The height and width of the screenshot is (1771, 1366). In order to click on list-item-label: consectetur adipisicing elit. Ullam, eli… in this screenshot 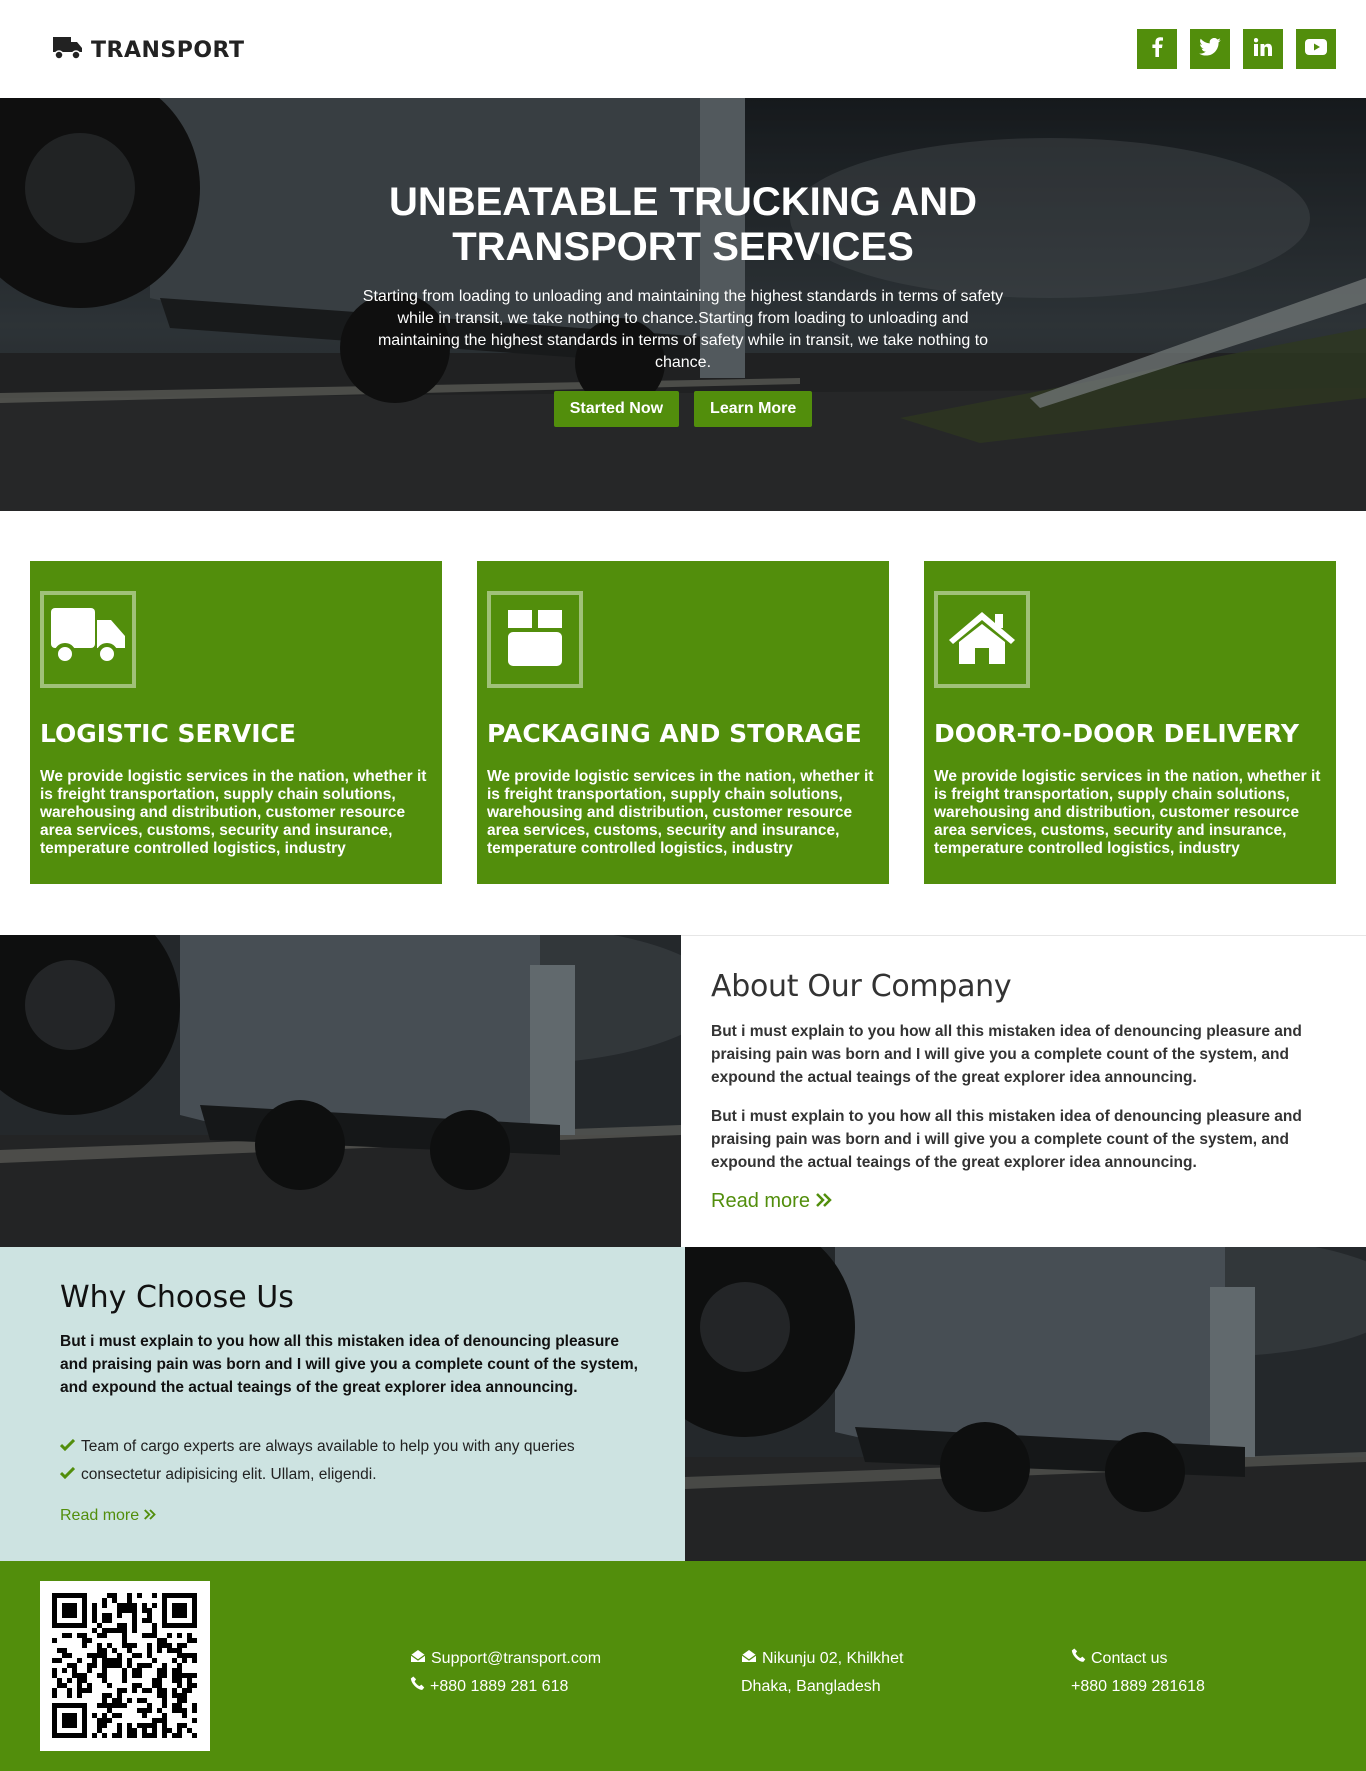, I will do `click(229, 1474)`.